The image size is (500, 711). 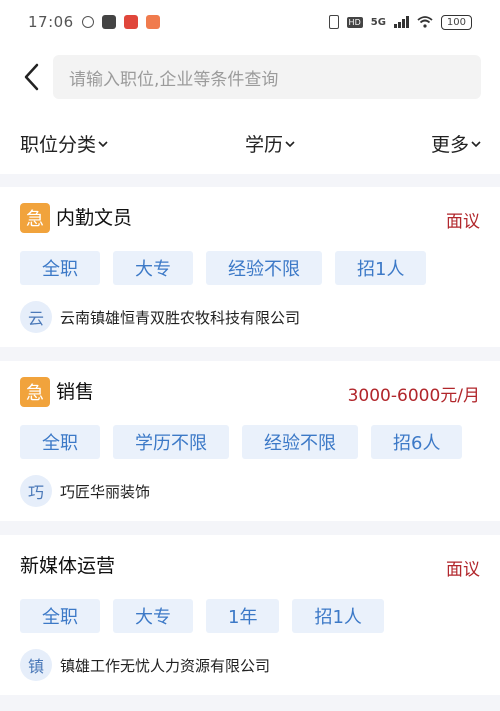 I want to click on vibrate-icon, so click(x=333, y=22).